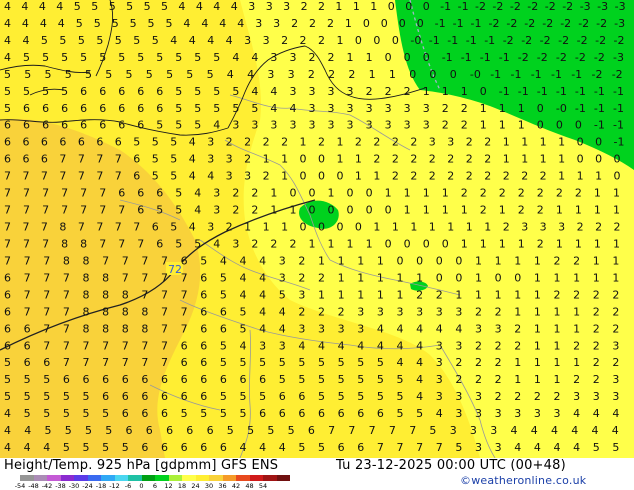  What do you see at coordinates (33, 486) in the screenshot?
I see `colorbar-label: -48` at bounding box center [33, 486].